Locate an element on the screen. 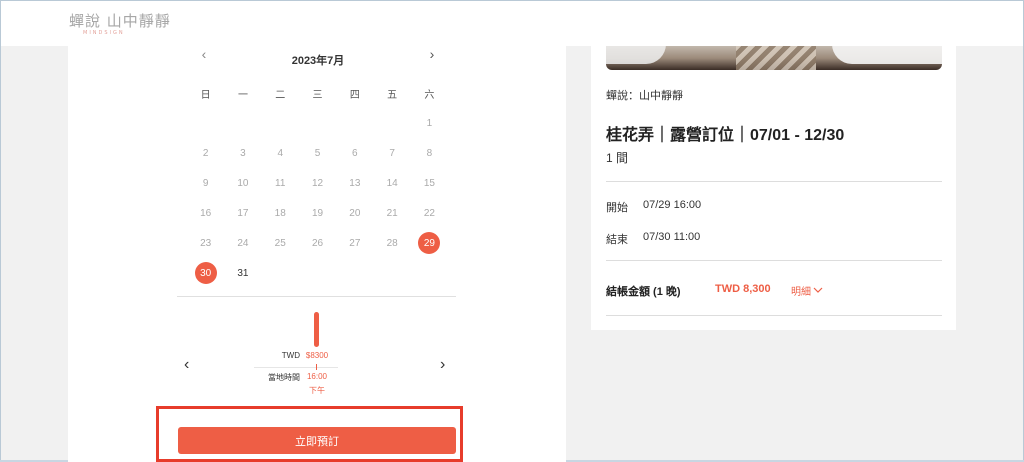  checkin-day-label: 29 is located at coordinates (429, 243).